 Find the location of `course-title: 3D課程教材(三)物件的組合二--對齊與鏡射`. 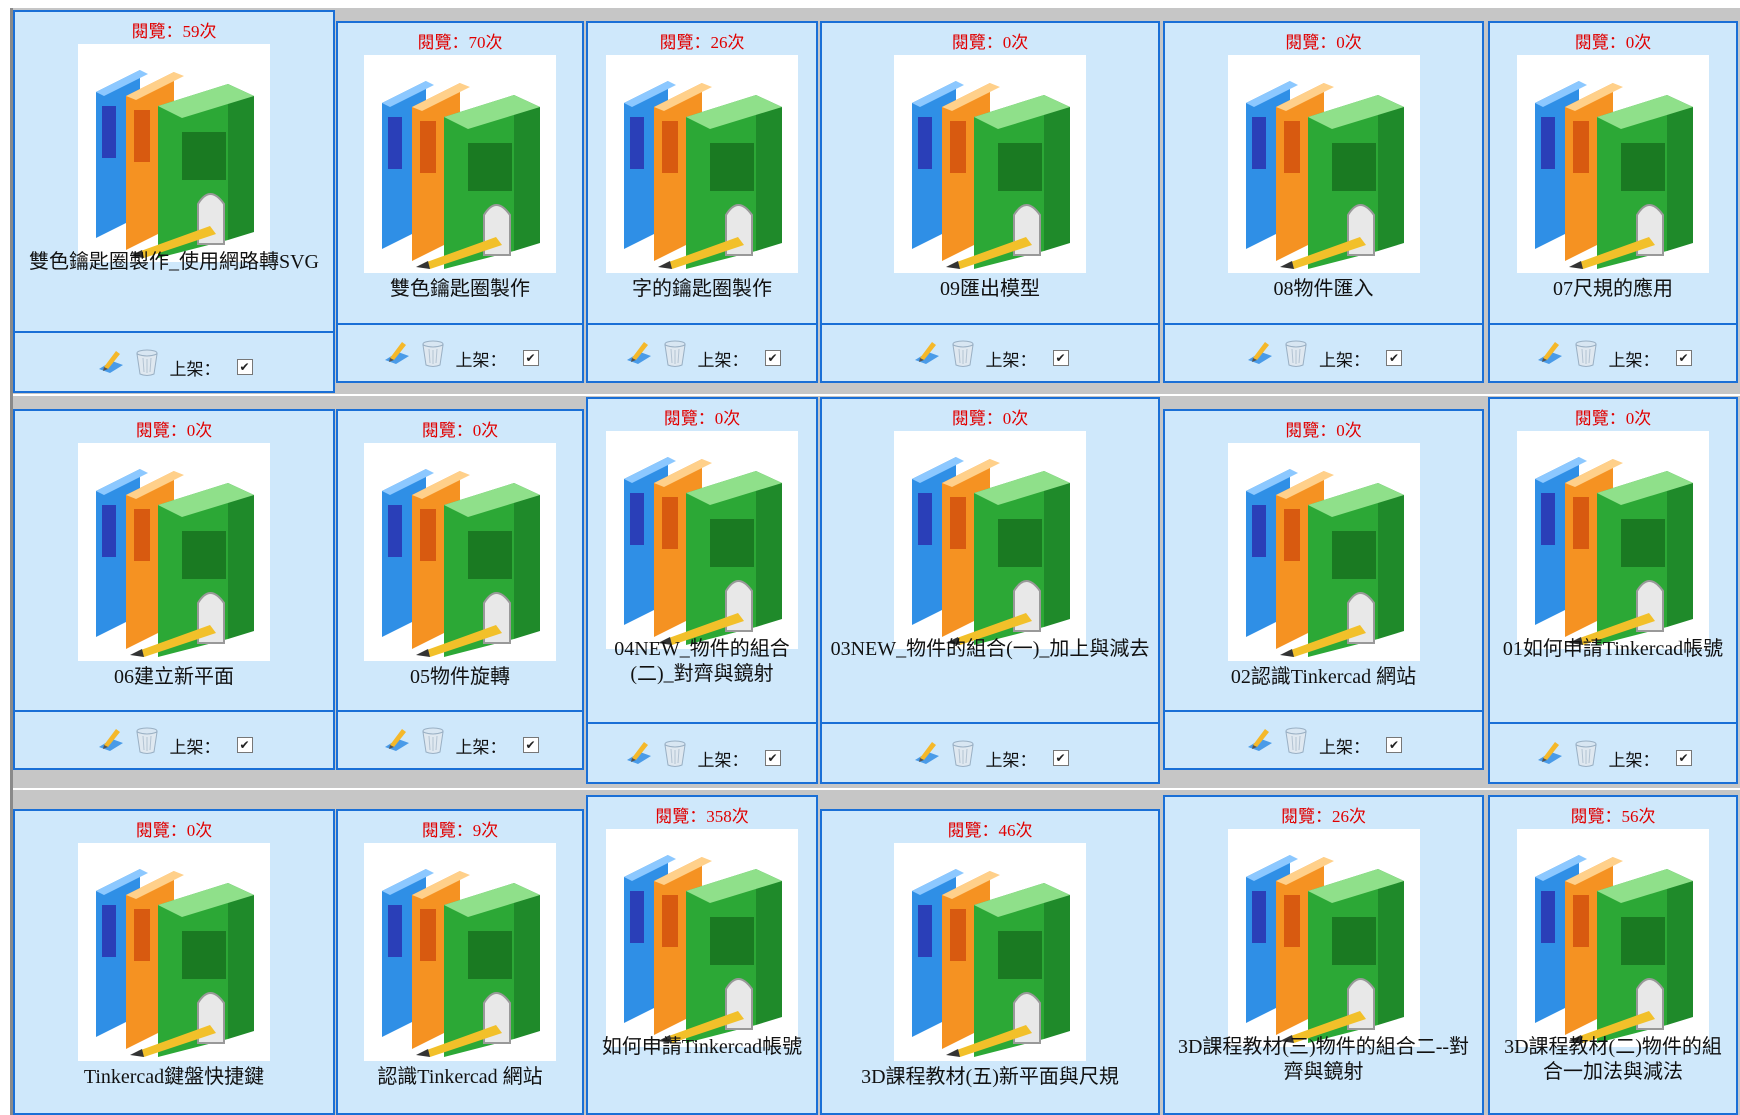

course-title: 3D課程教材(三)物件的組合二--對齊與鏡射 is located at coordinates (1323, 1060).